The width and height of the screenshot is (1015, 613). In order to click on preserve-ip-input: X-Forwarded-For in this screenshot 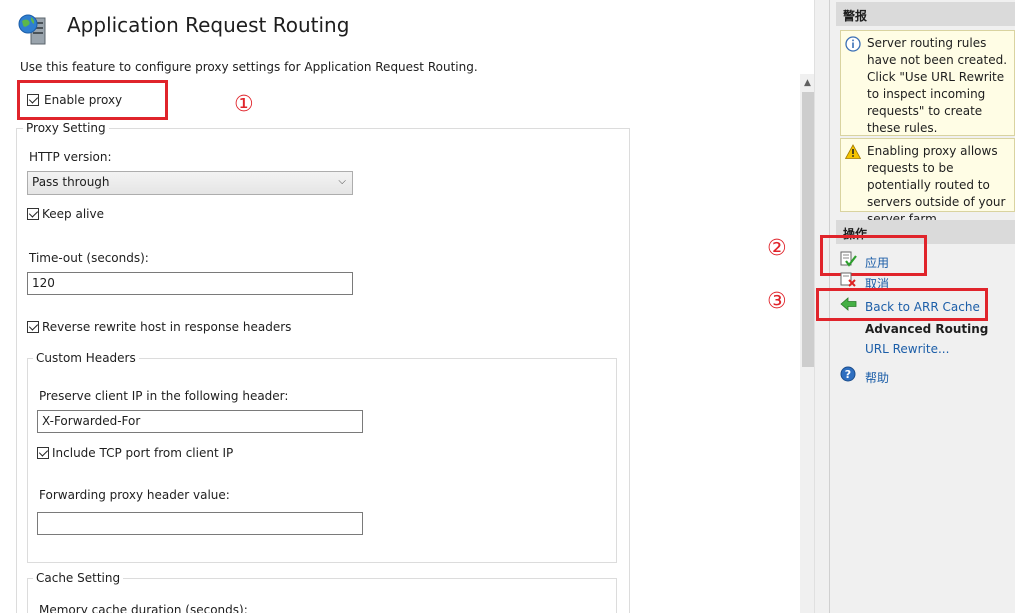, I will do `click(200, 421)`.